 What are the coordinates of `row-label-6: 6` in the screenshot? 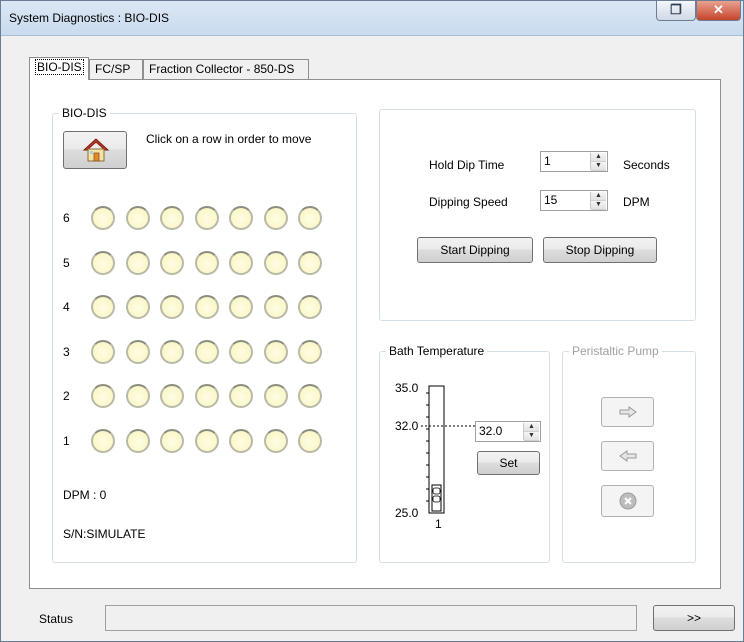 It's located at (69, 218).